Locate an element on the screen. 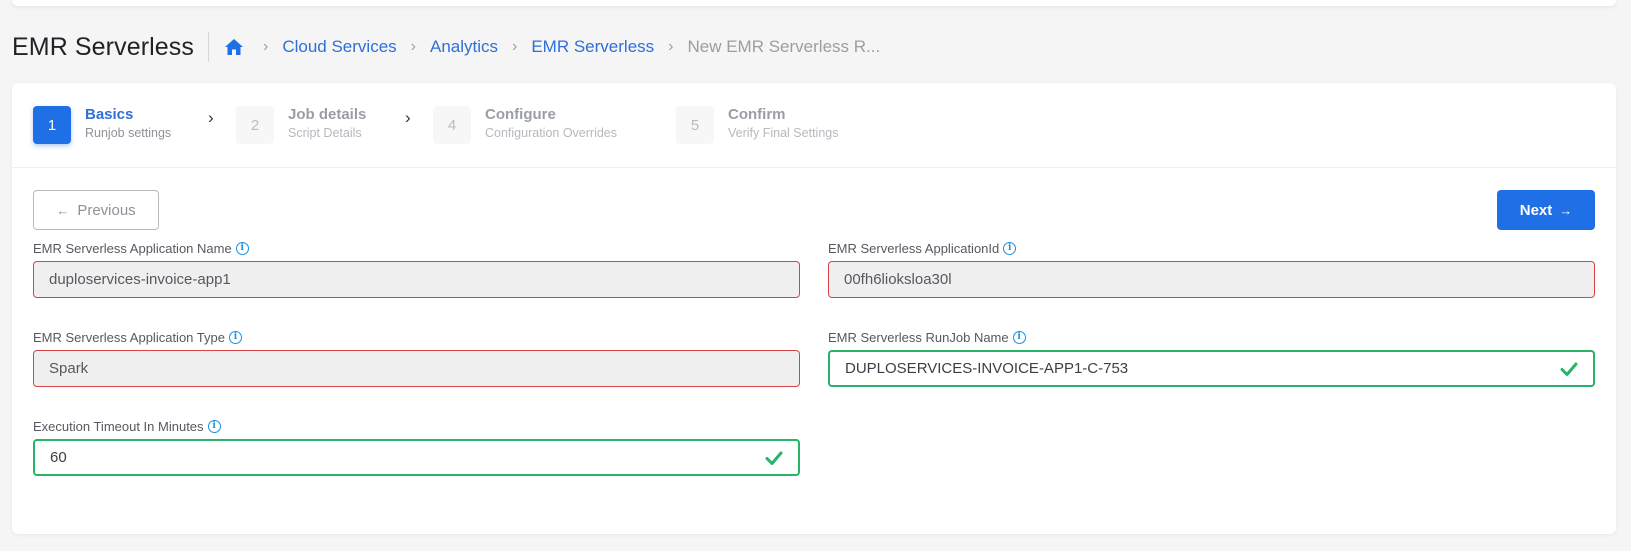 The height and width of the screenshot is (551, 1631). field-value: Spark is located at coordinates (69, 368).